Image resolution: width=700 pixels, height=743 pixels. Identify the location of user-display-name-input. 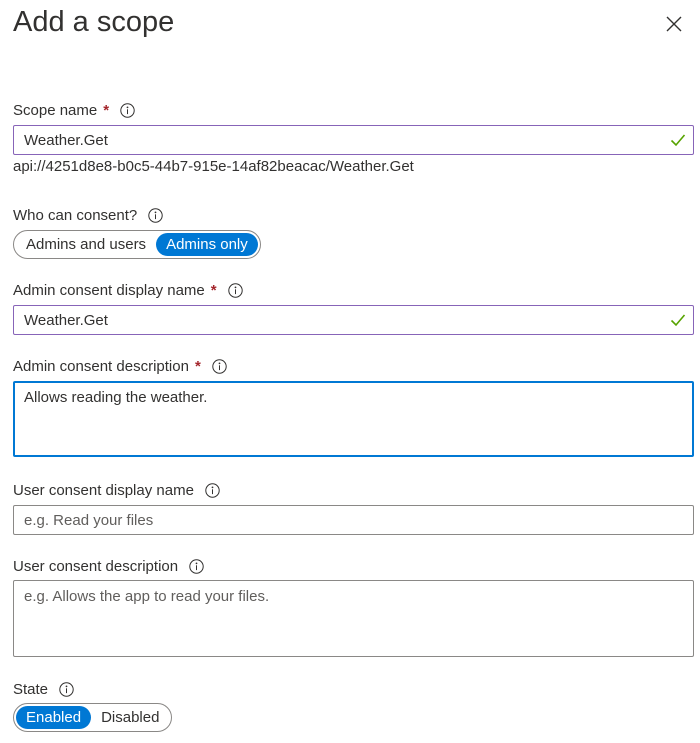
(353, 520).